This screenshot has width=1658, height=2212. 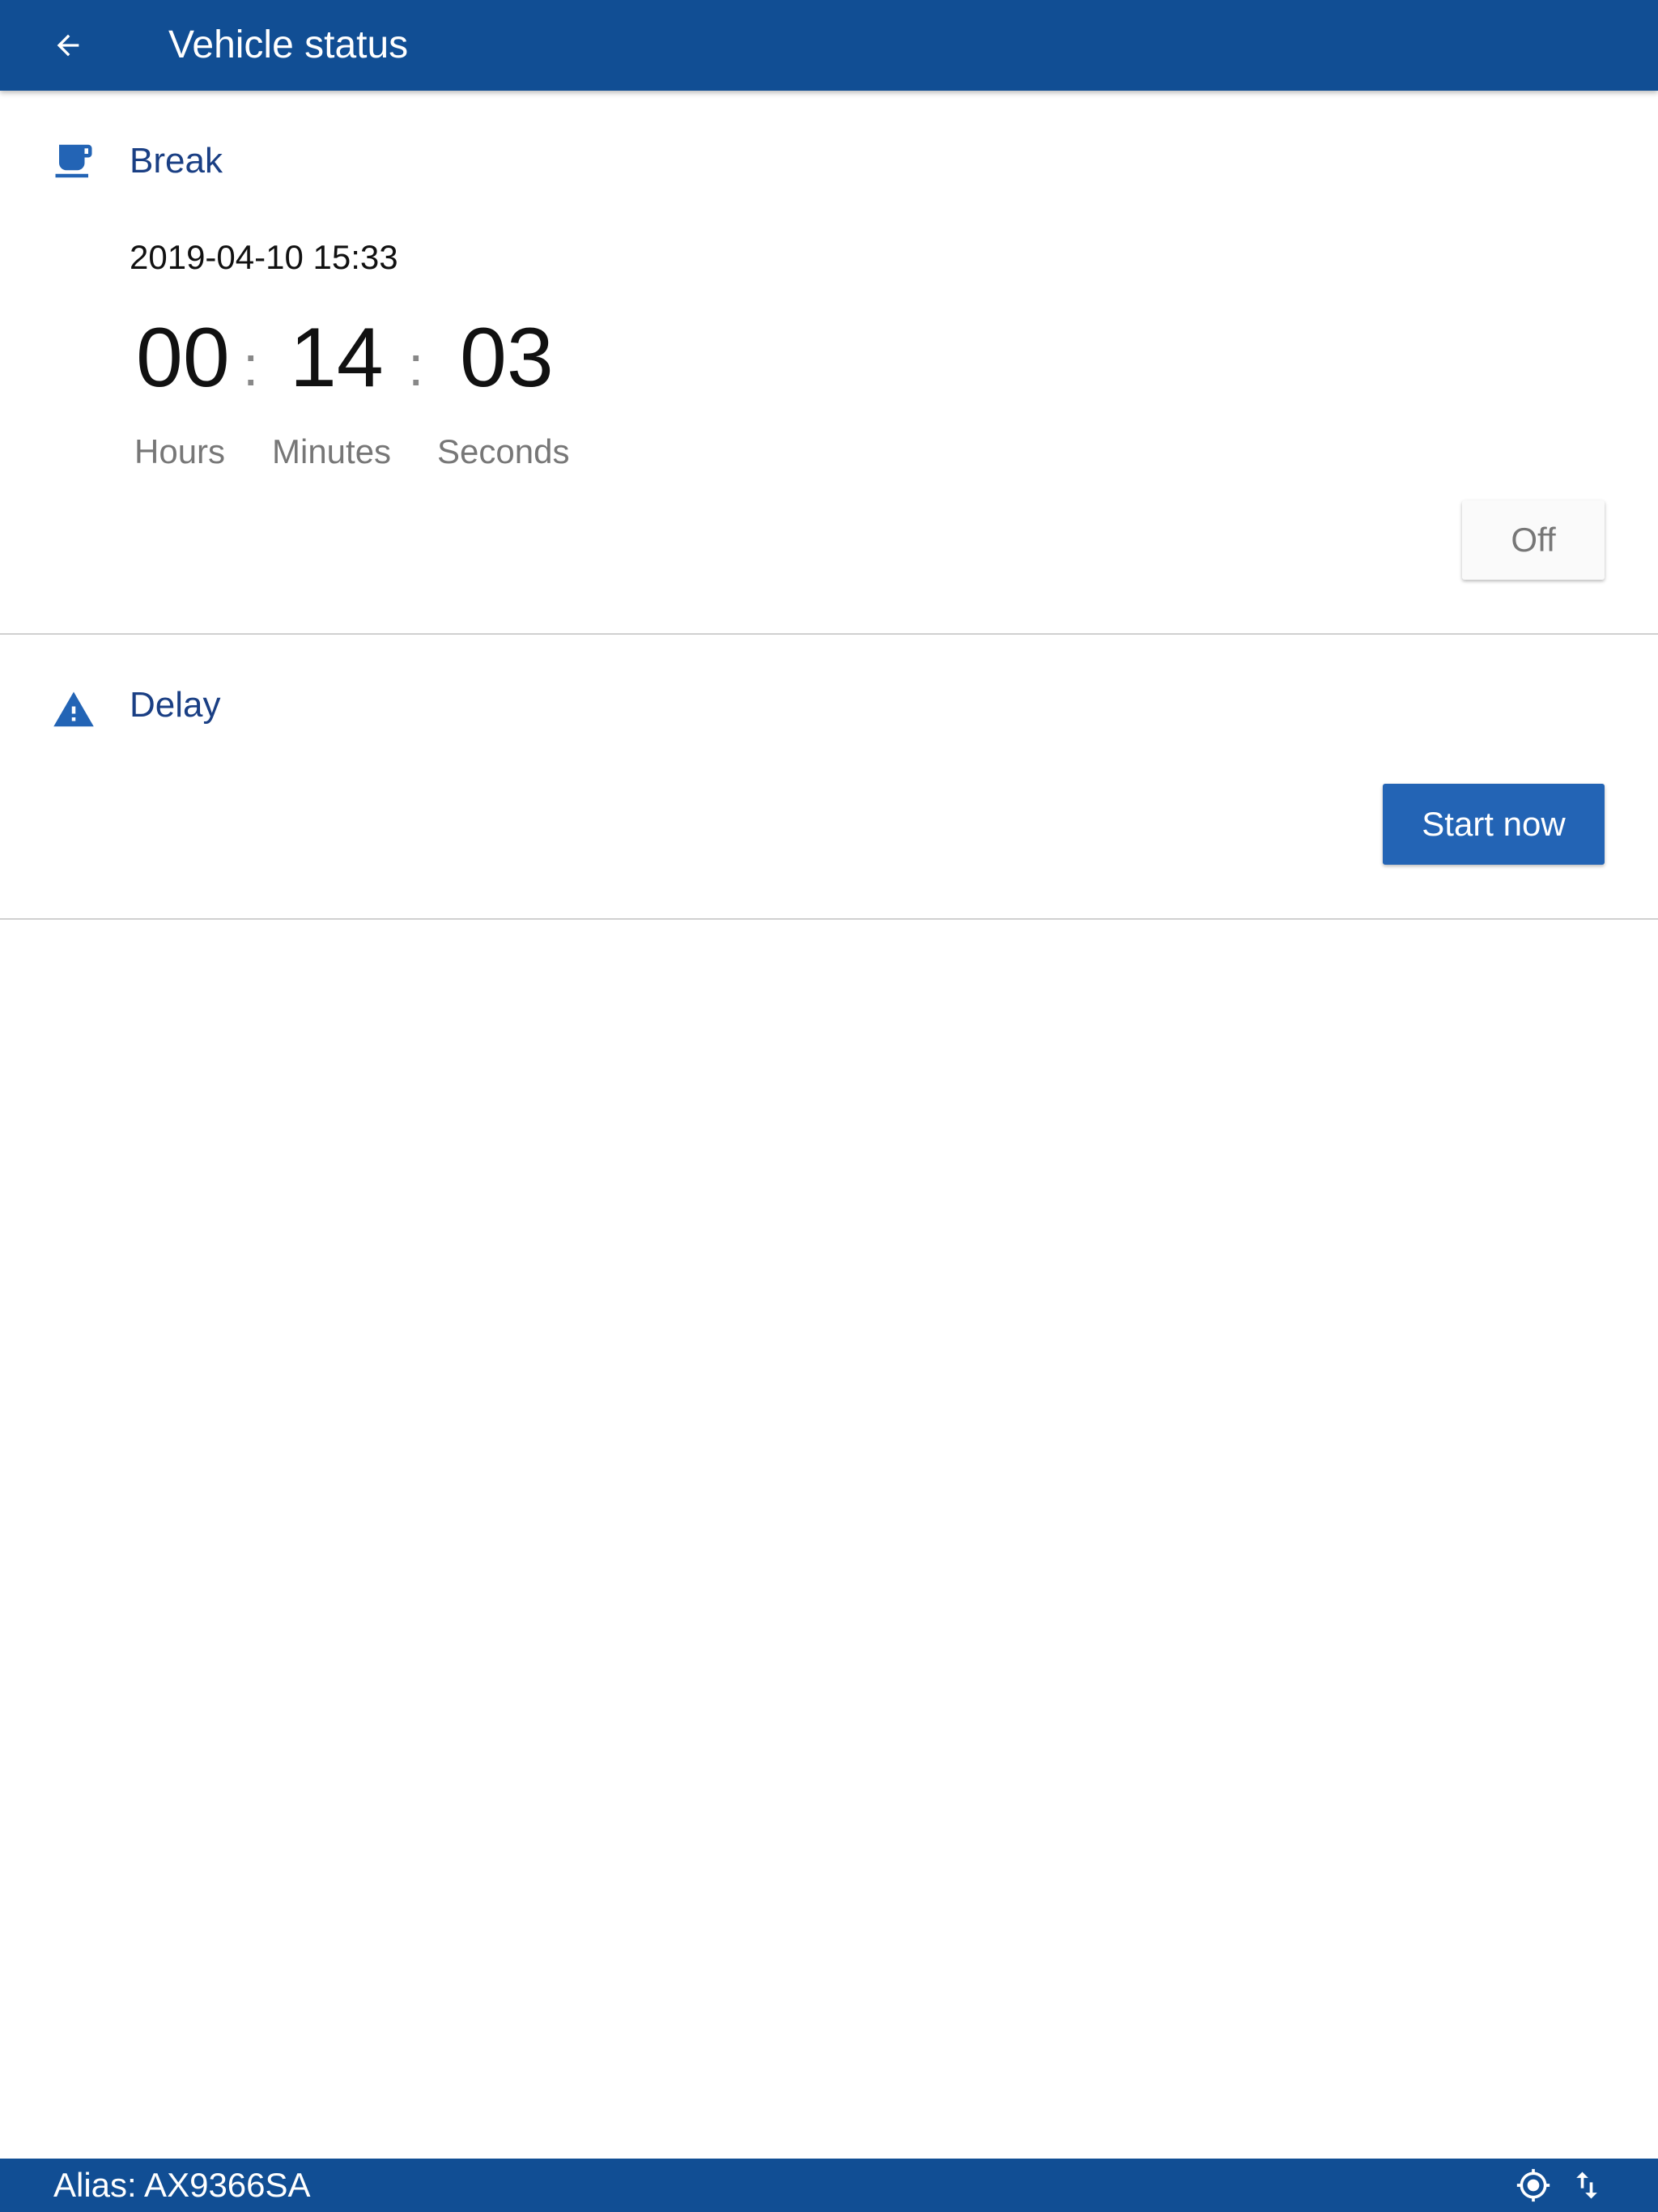 What do you see at coordinates (829, 778) in the screenshot?
I see `delay-section: Delay Start now` at bounding box center [829, 778].